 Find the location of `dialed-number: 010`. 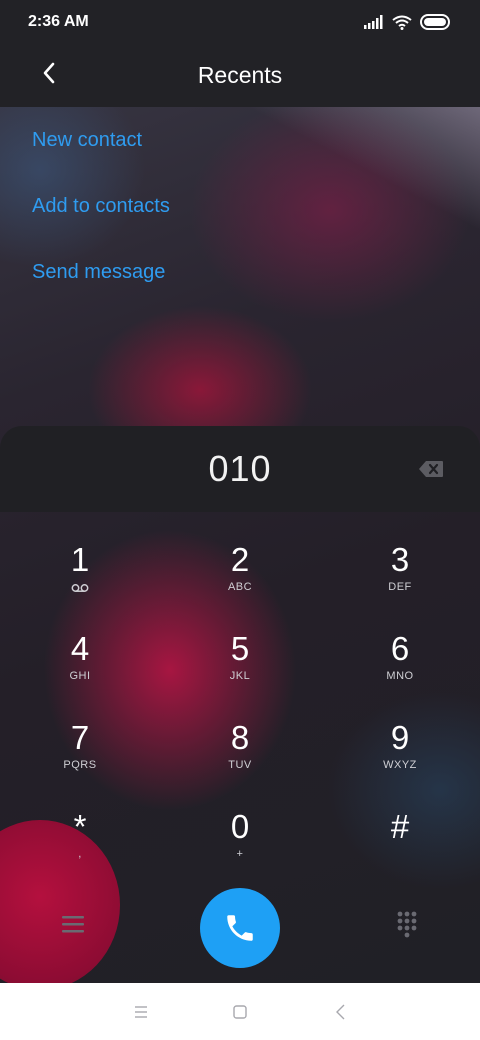

dialed-number: 010 is located at coordinates (239, 469).